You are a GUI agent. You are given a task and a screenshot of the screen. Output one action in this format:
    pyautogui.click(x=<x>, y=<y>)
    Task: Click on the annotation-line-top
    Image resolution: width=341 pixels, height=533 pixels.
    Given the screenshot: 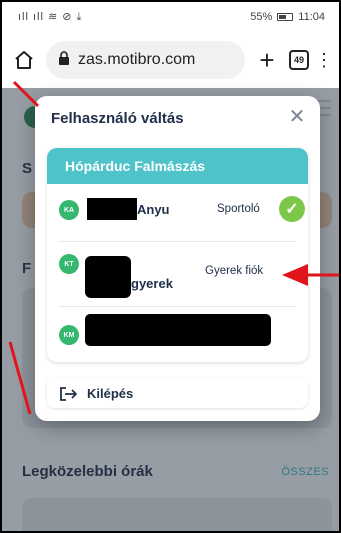 What is the action you would take?
    pyautogui.click(x=26, y=94)
    